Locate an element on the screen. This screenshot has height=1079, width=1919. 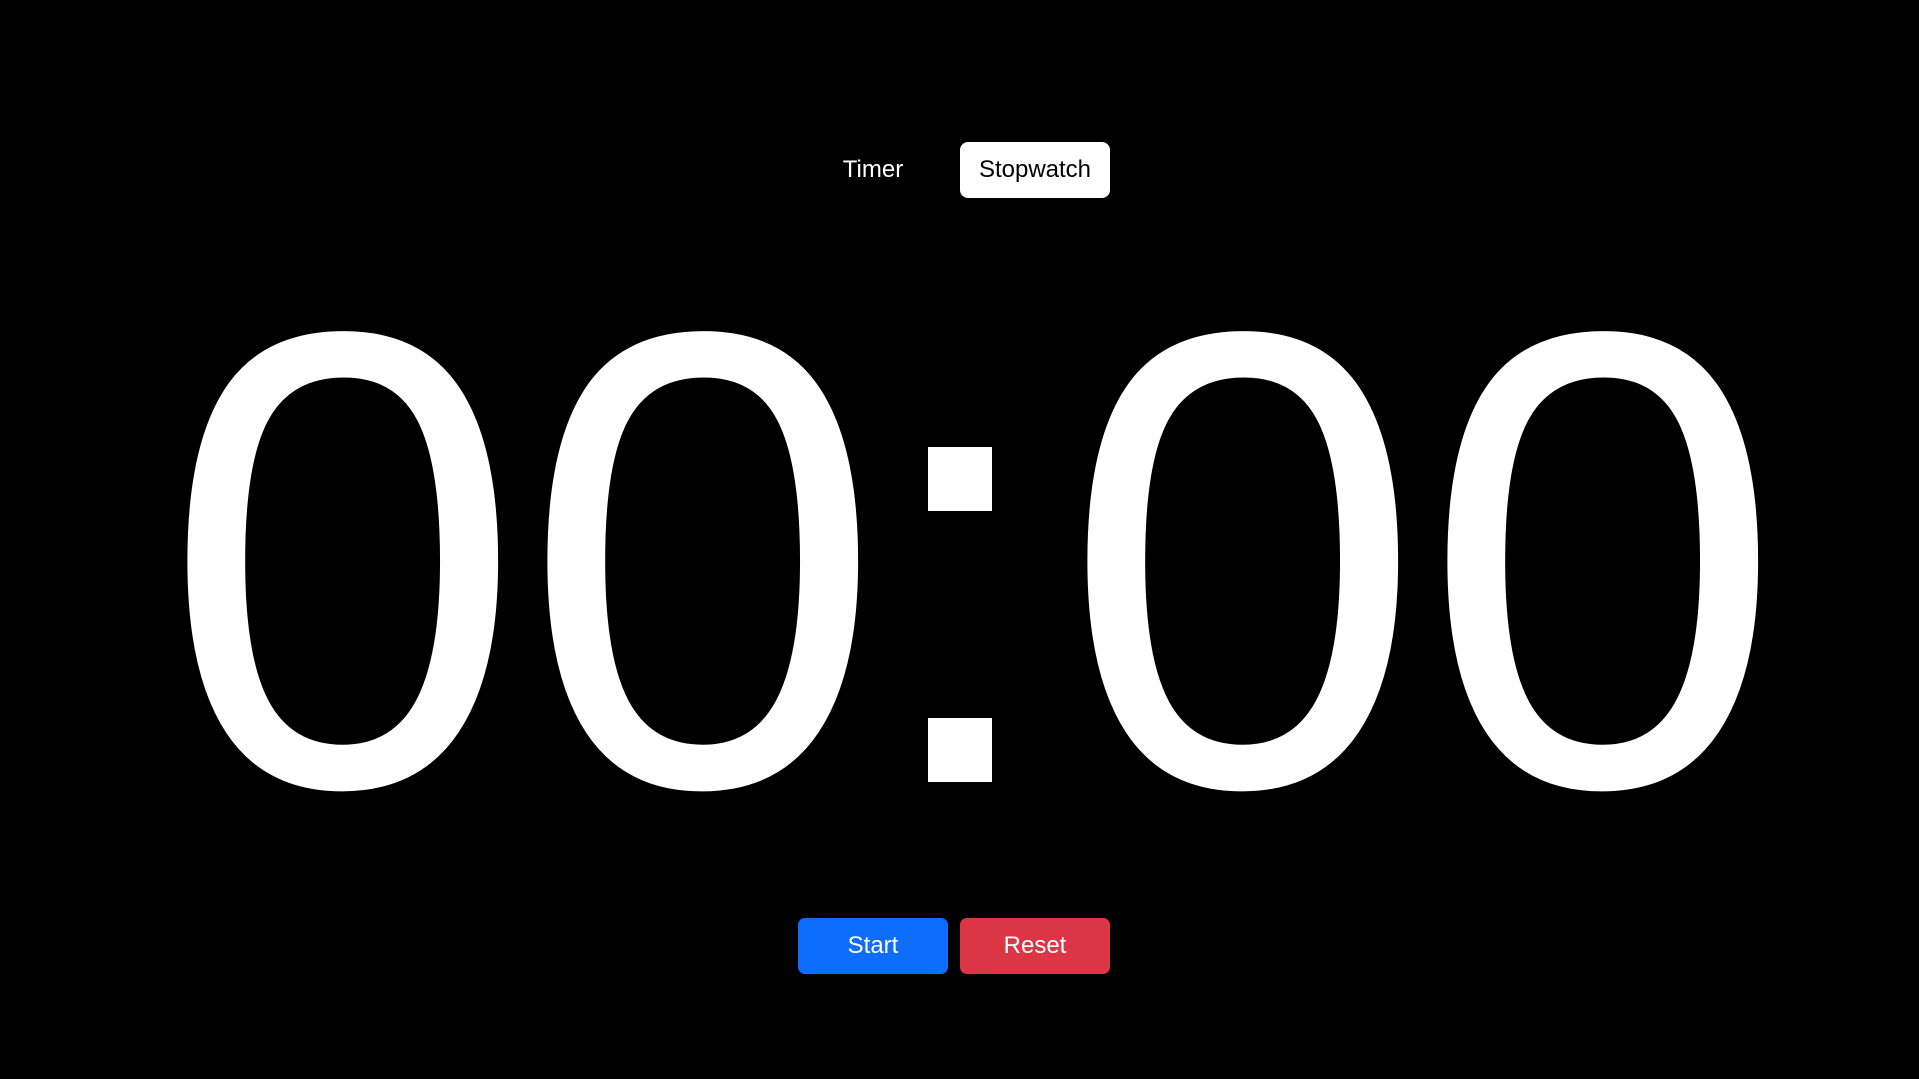
separator-top-dot is located at coordinates (960, 479).